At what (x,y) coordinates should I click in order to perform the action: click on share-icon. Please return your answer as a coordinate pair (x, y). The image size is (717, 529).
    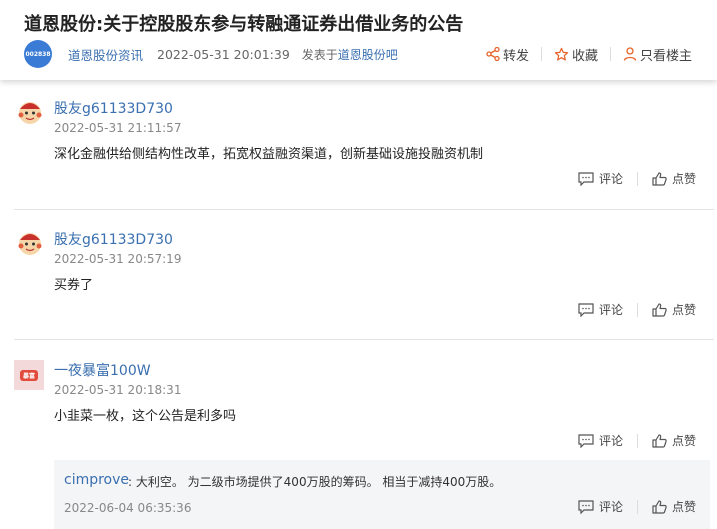
    Looking at the image, I should click on (493, 54).